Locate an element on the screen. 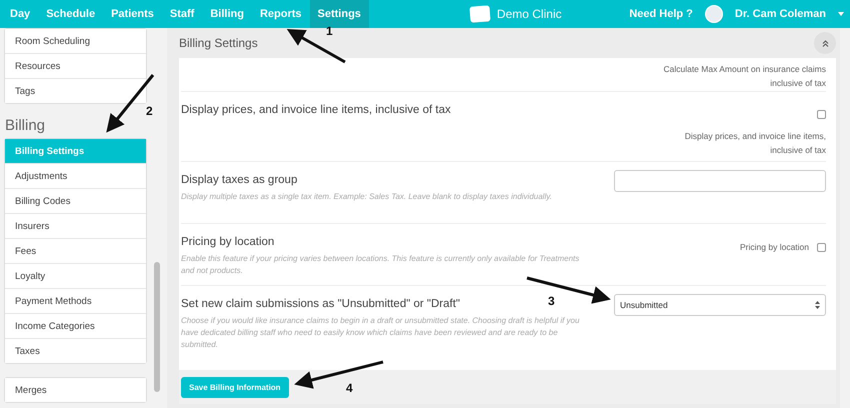 The height and width of the screenshot is (408, 850). annotation-number: 4 is located at coordinates (349, 388).